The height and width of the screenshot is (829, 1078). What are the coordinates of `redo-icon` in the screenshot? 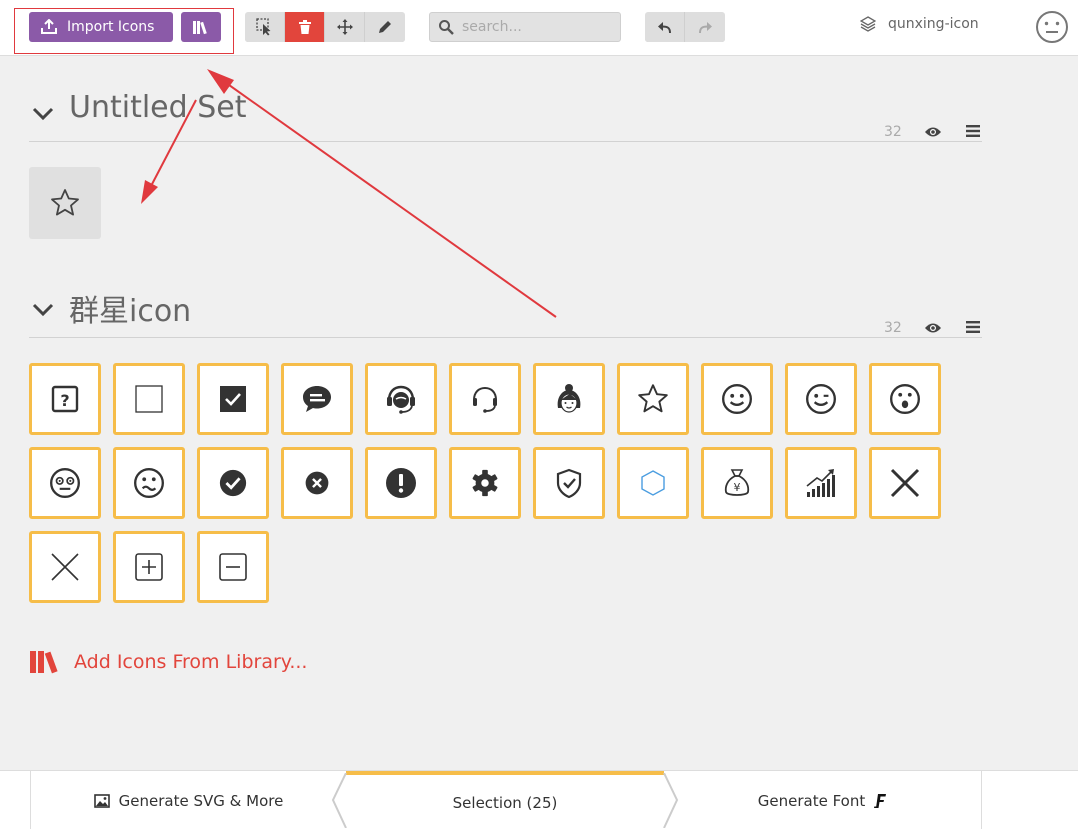 It's located at (705, 28).